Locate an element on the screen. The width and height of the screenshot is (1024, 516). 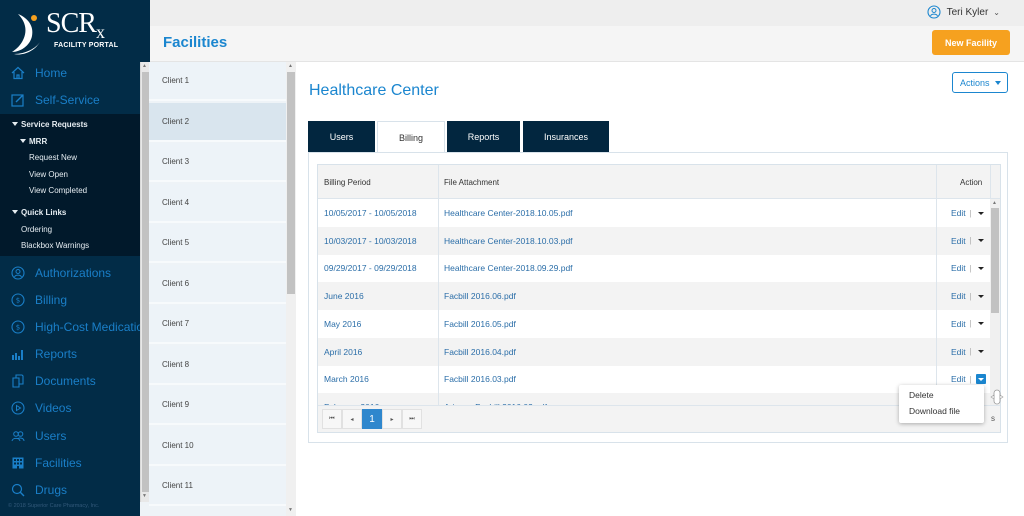
sidebar-link-view-completed: View Completed is located at coordinates (58, 190).